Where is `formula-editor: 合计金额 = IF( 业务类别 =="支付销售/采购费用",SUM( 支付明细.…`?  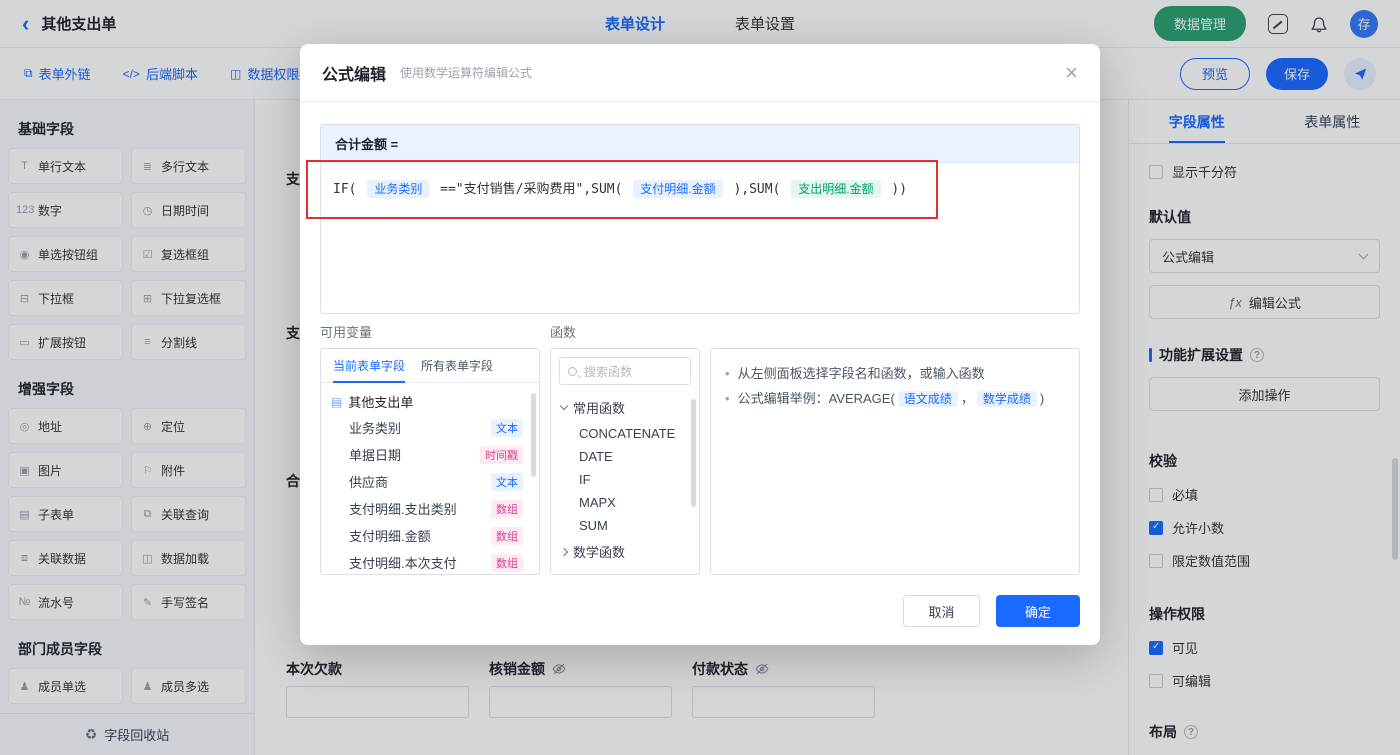 formula-editor: 合计金额 = IF( 业务类别 =="支付销售/采购费用",SUM( 支付明细.… is located at coordinates (700, 219).